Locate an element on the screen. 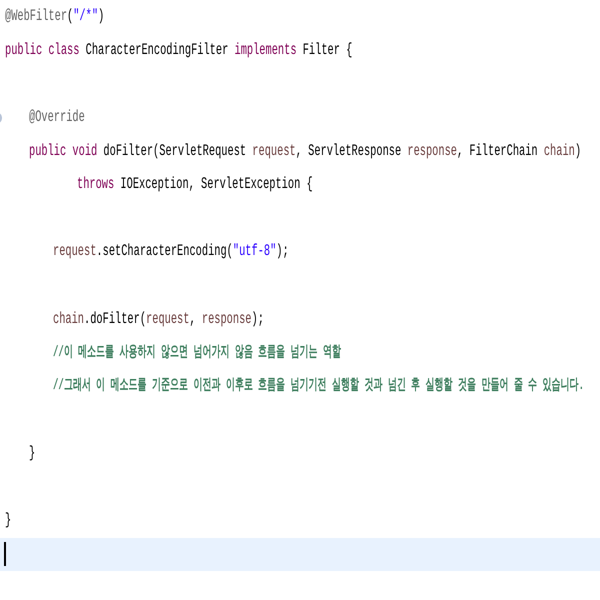 This screenshot has width=600, height=600. text-caret is located at coordinates (5, 554).